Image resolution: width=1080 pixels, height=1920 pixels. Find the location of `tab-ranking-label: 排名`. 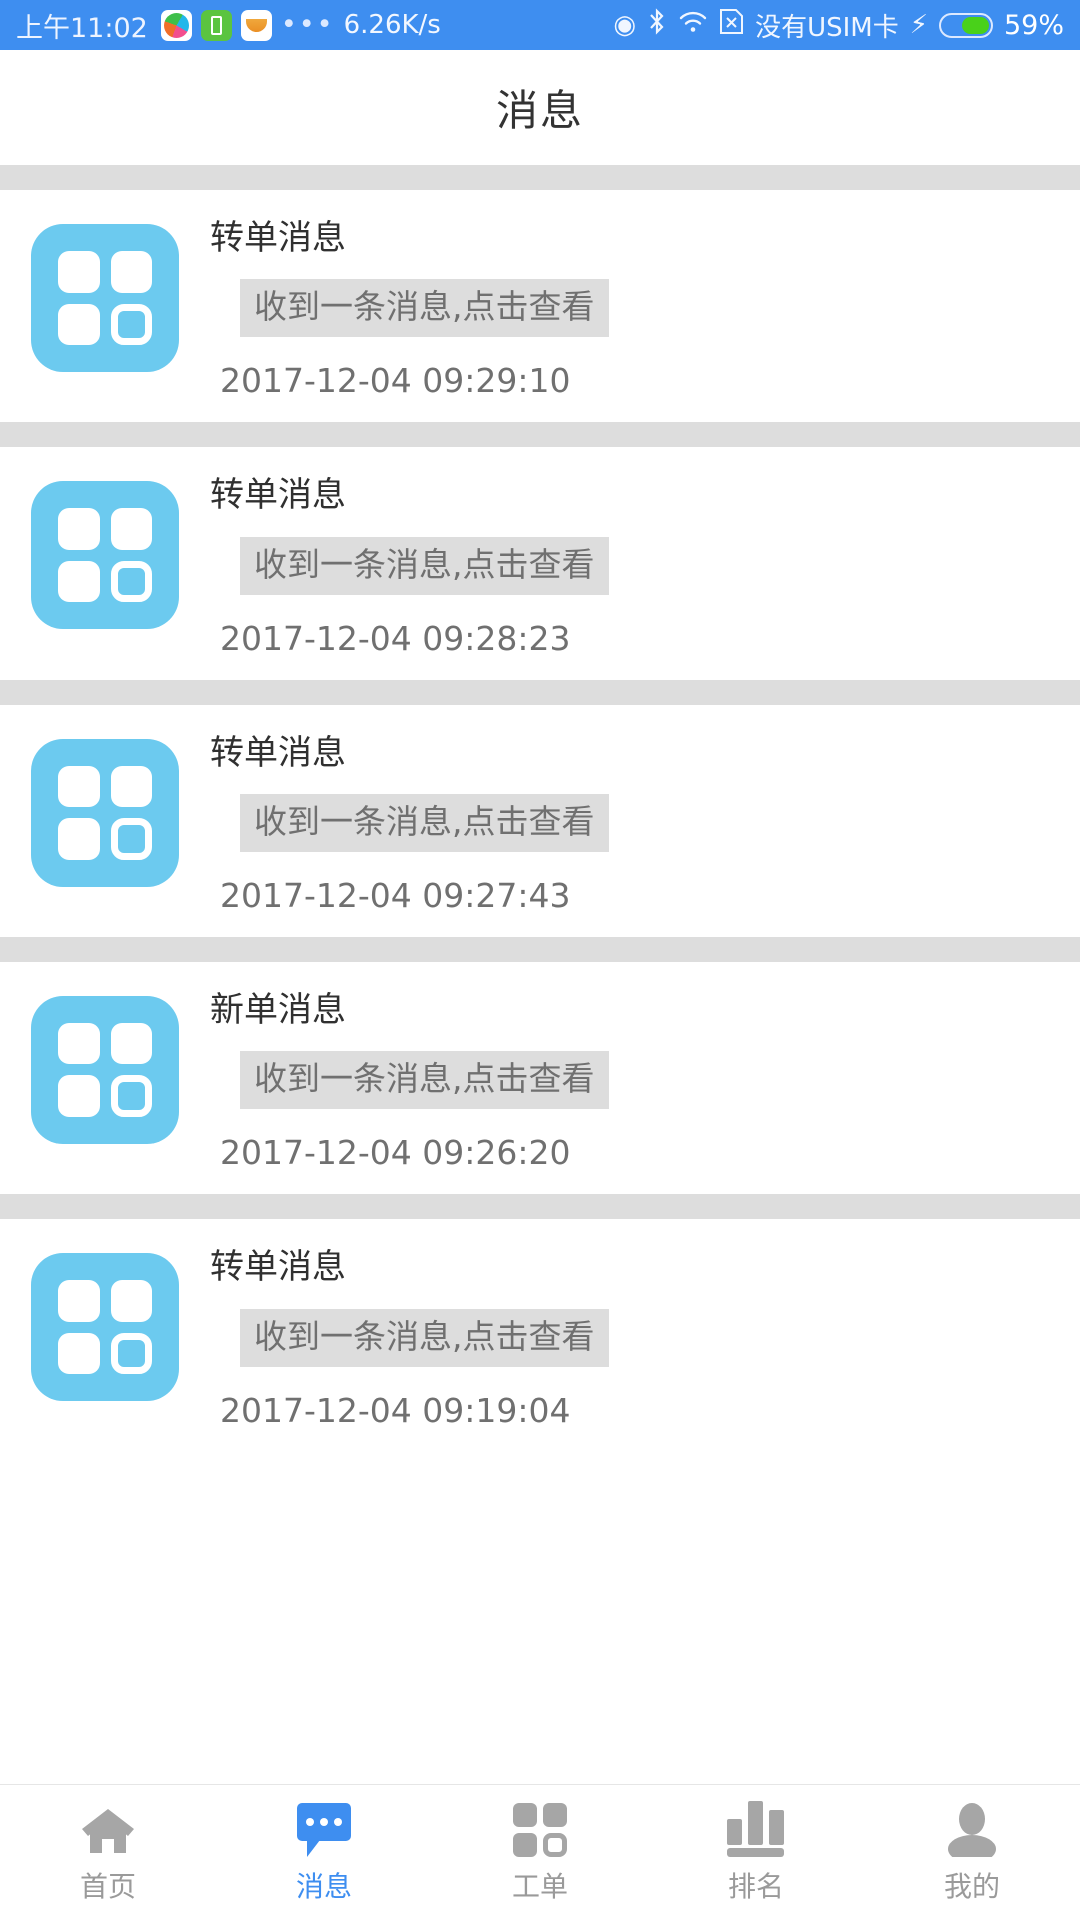

tab-ranking-label: 排名 is located at coordinates (755, 1886).